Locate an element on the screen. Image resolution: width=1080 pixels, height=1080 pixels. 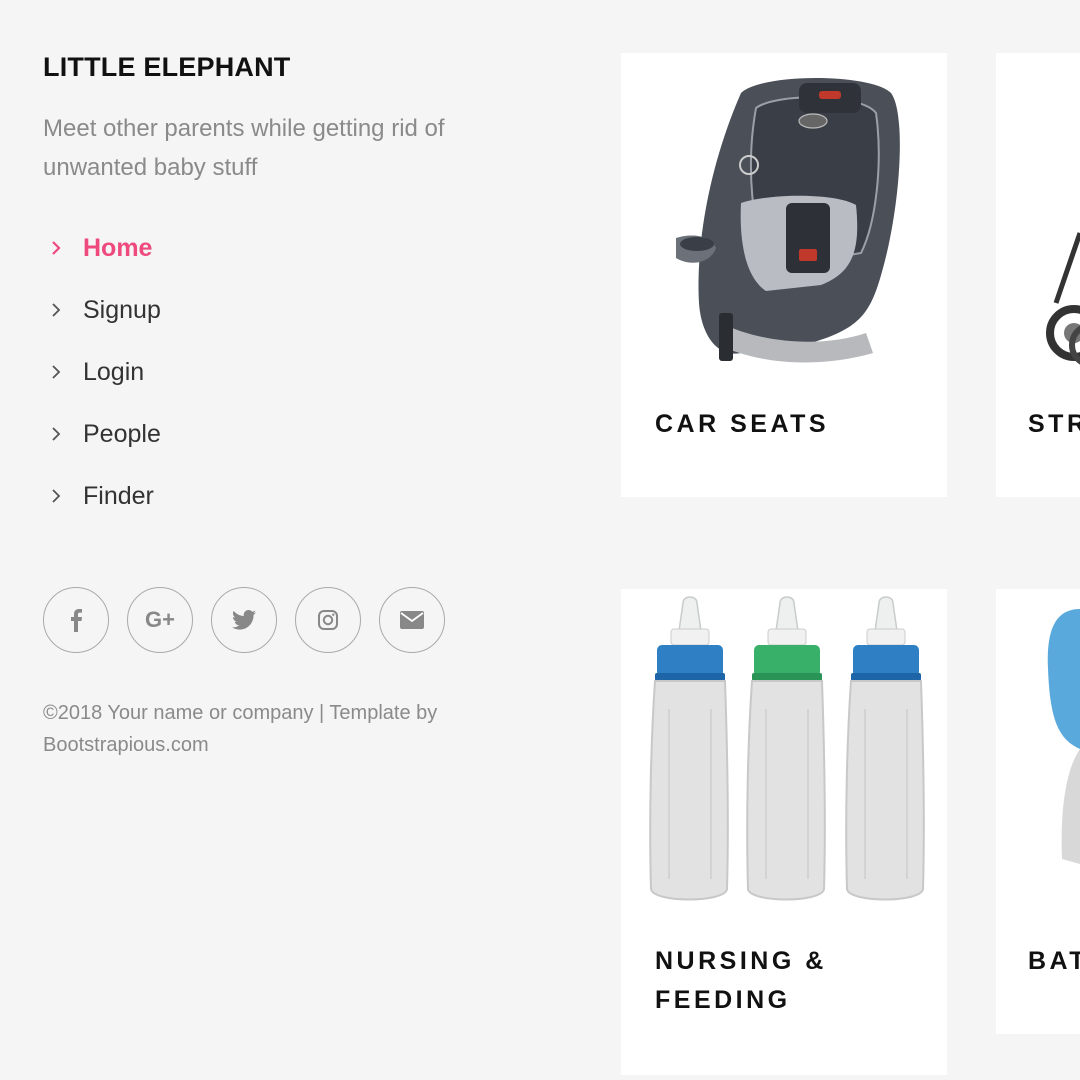
instagram-icon is located at coordinates (328, 620).